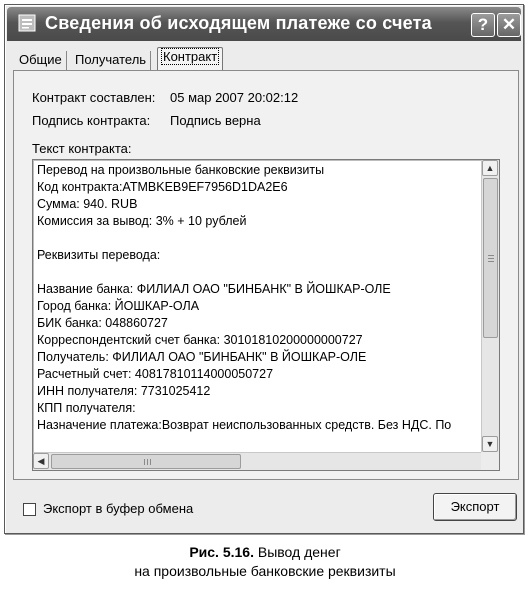 This screenshot has height=599, width=530. I want to click on contract-created-value: 05 мар 2007 20:02:12, so click(234, 97).